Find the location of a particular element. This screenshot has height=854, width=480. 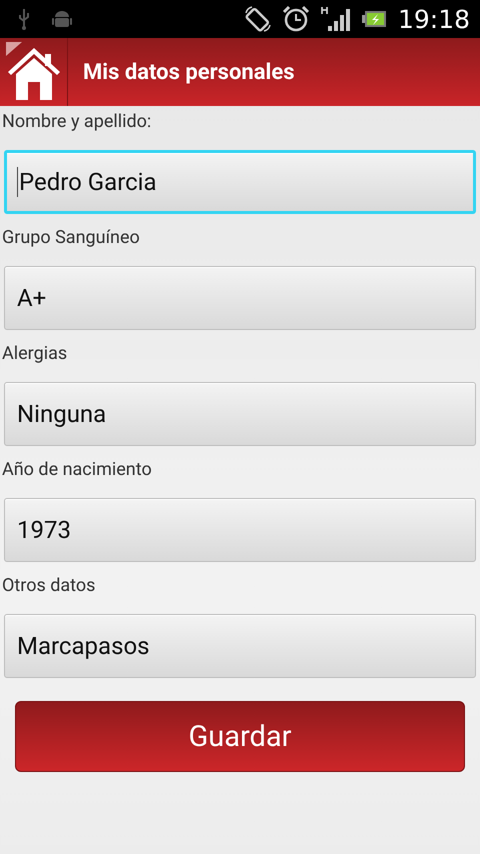

input-field: 1973 is located at coordinates (240, 530).